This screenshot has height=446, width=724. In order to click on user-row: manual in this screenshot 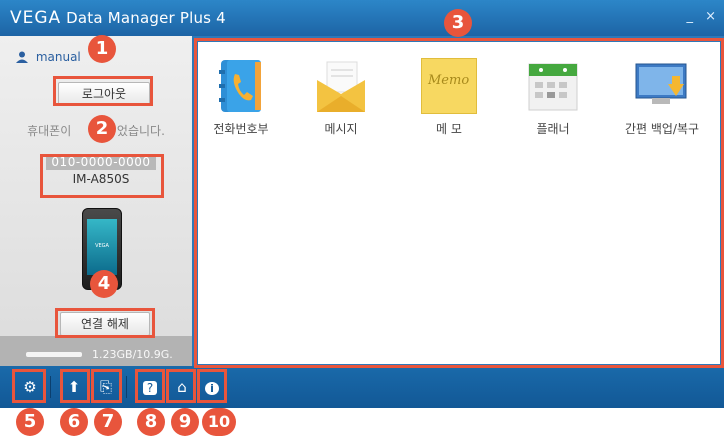, I will do `click(48, 57)`.